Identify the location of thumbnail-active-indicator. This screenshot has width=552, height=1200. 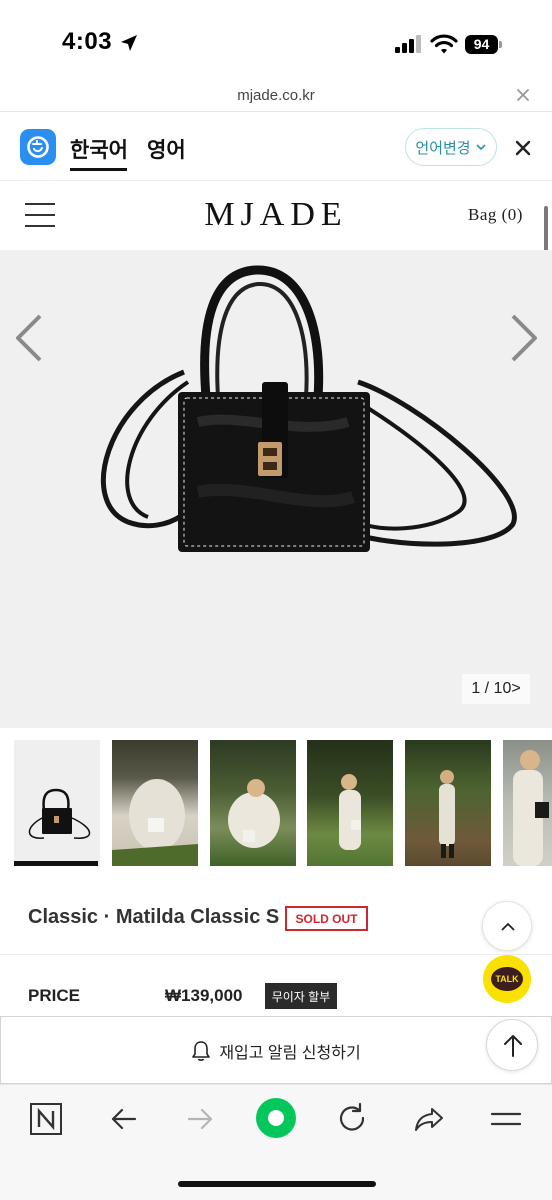
(56, 863).